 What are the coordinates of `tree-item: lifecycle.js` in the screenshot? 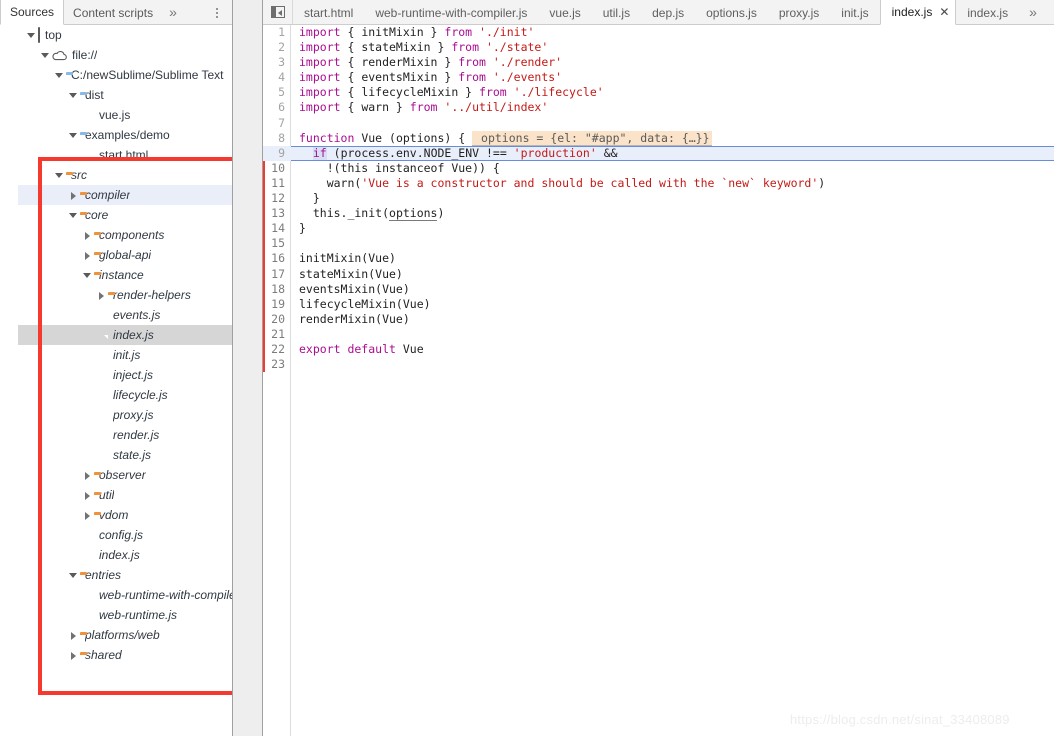 It's located at (125, 395).